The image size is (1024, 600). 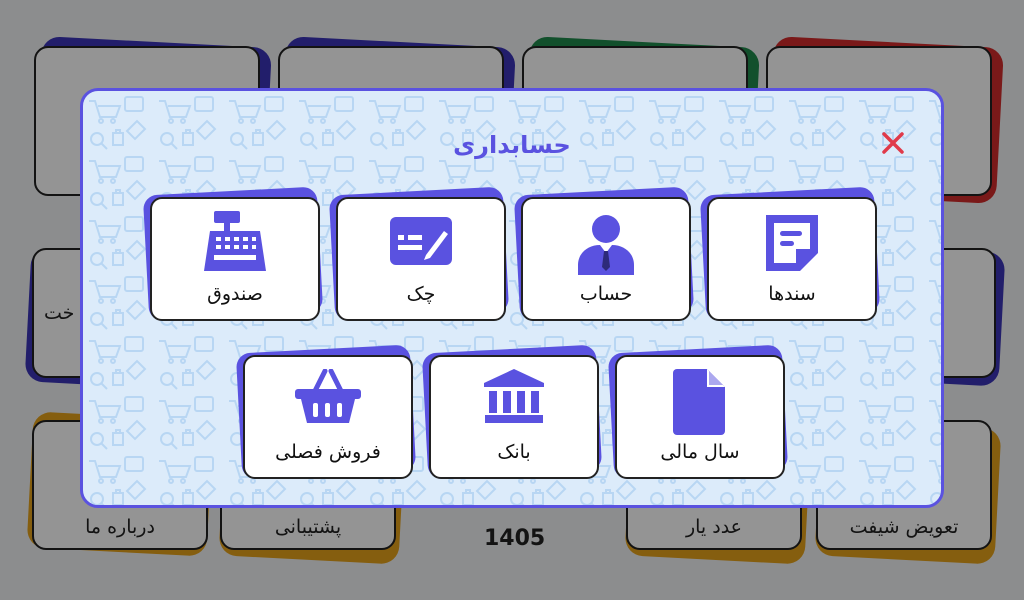 I want to click on tile-cash-register: صندوق, so click(x=233, y=254).